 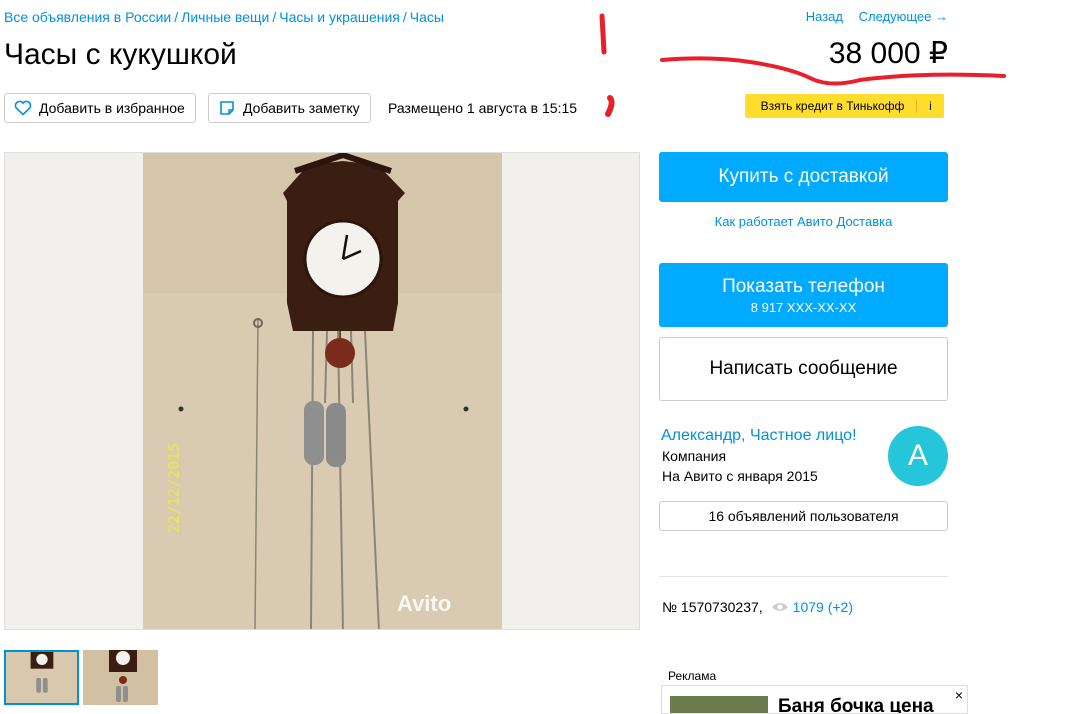 What do you see at coordinates (712, 607) in the screenshot?
I see `listing-number: № 1570730237,` at bounding box center [712, 607].